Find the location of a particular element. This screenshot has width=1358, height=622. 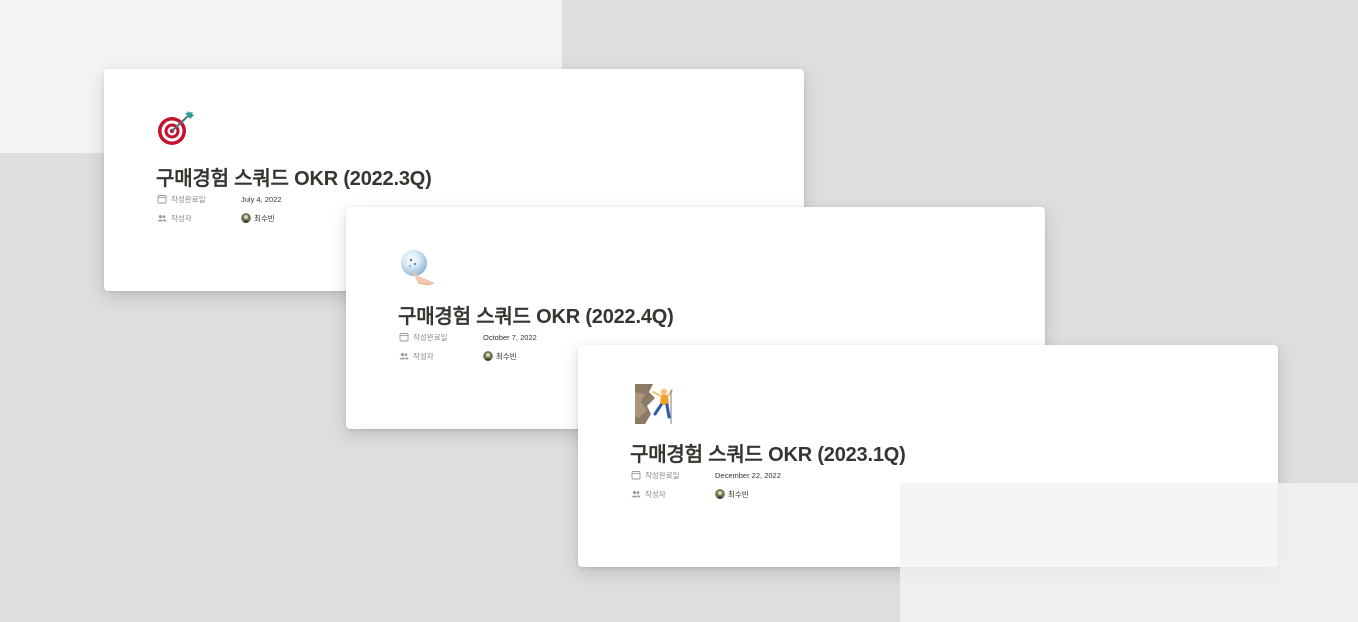

person-climbing-icon is located at coordinates (655, 404).